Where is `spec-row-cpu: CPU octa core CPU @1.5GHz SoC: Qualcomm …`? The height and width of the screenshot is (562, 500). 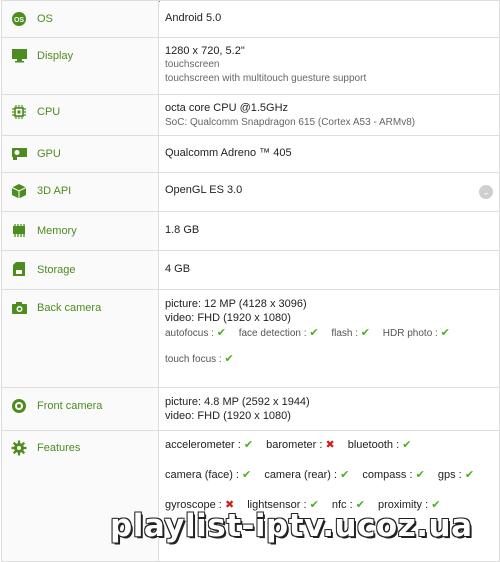 spec-row-cpu: CPU octa core CPU @1.5GHz SoC: Qualcomm … is located at coordinates (250, 115).